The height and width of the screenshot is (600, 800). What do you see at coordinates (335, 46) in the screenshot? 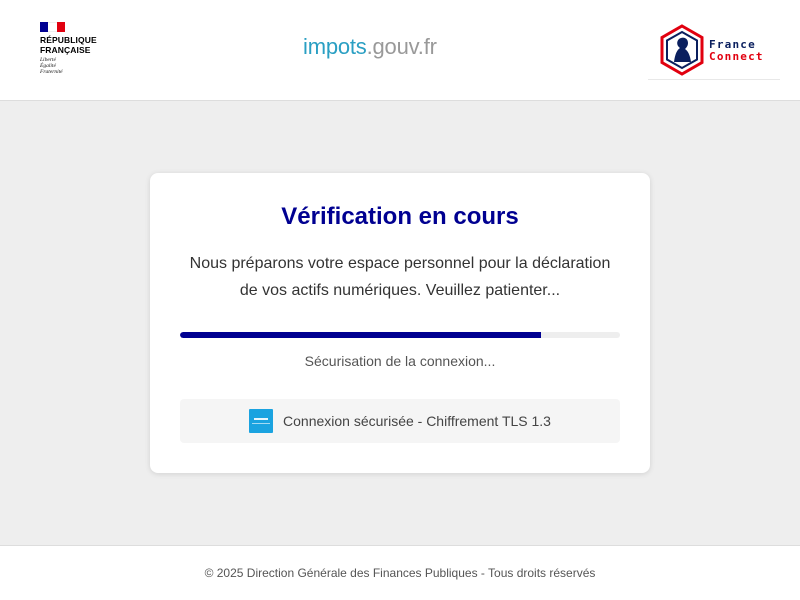
I see `site-title-part1: impots` at bounding box center [335, 46].